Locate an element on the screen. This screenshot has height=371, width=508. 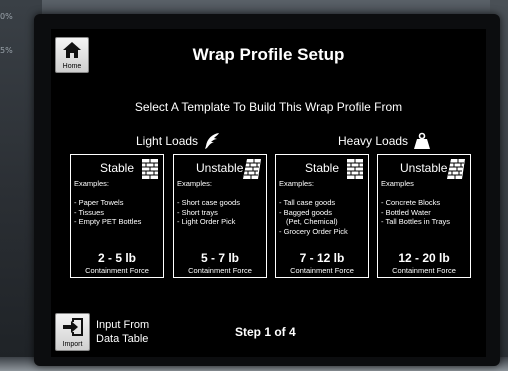
feather-icon is located at coordinates (212, 141).